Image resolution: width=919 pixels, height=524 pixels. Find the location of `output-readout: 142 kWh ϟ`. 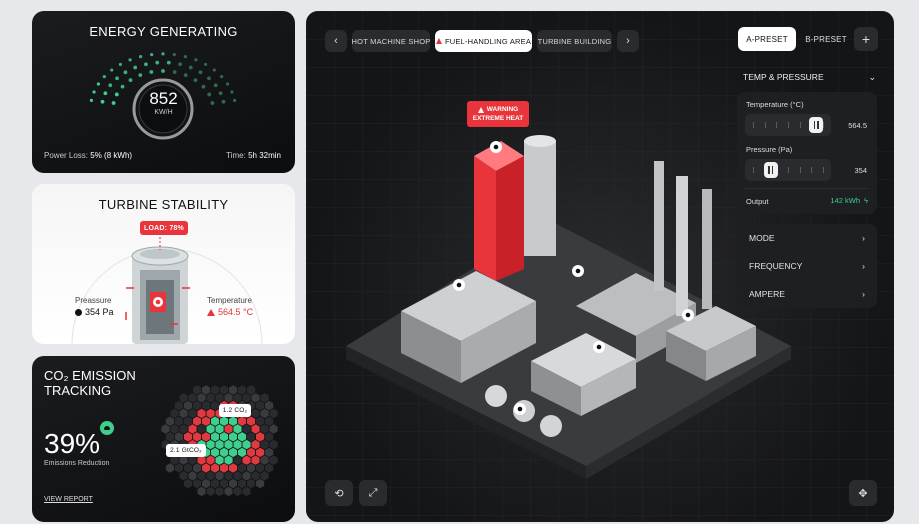

output-readout: 142 kWh ϟ is located at coordinates (849, 200).